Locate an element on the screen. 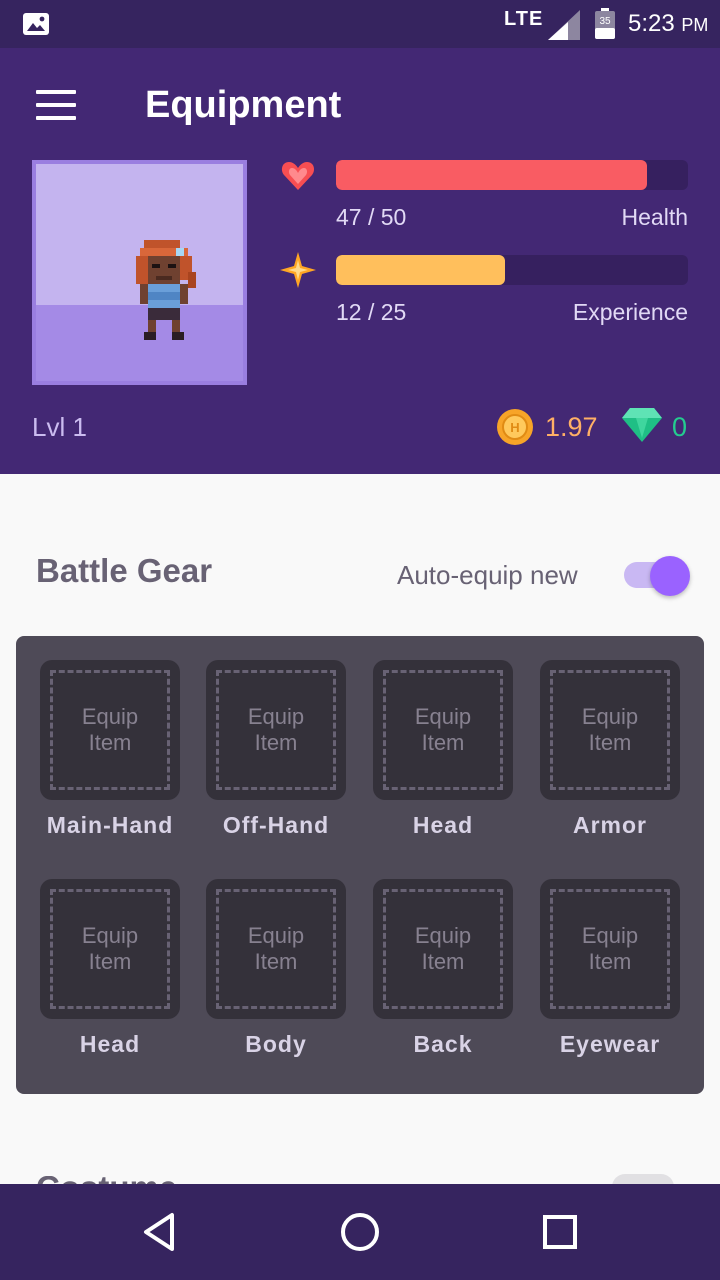  clock-ampm: PM is located at coordinates (695, 25).